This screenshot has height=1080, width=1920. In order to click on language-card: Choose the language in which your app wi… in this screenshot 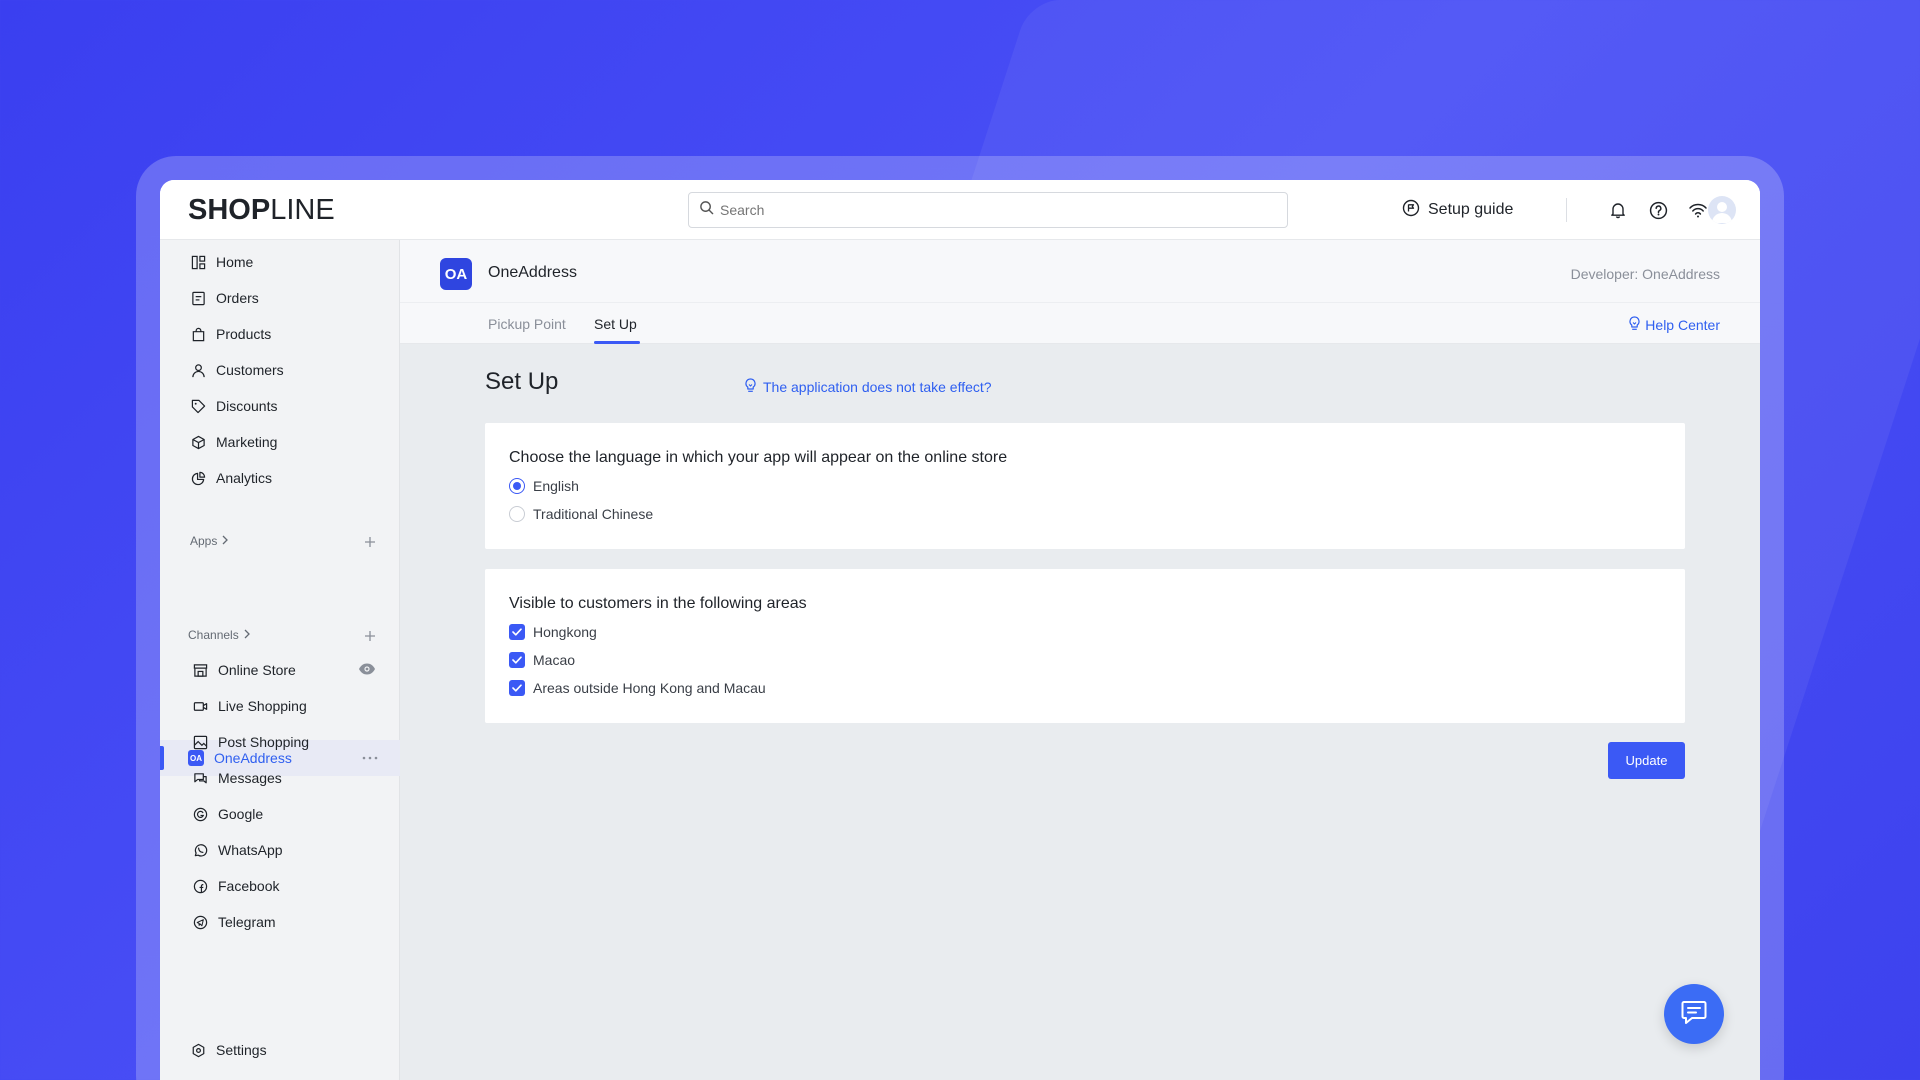, I will do `click(1085, 486)`.